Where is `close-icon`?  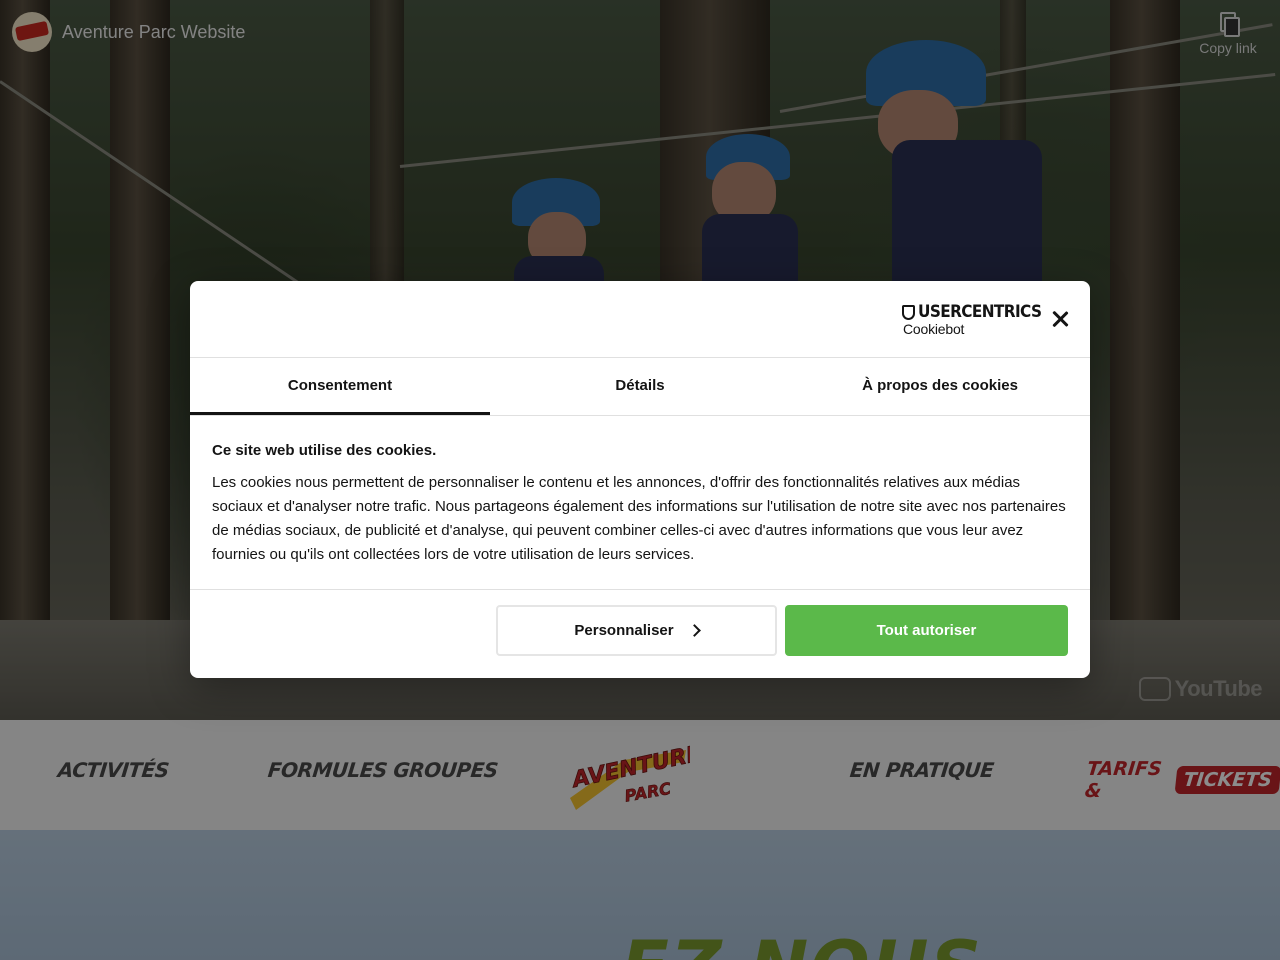
close-icon is located at coordinates (1060, 319).